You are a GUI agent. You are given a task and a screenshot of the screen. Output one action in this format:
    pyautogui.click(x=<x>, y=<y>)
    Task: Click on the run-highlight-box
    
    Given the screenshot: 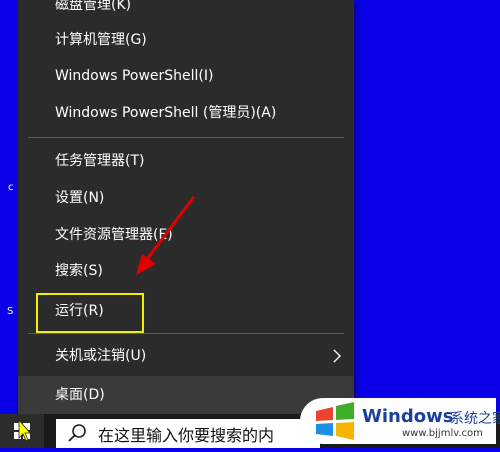 What is the action you would take?
    pyautogui.click(x=90, y=313)
    